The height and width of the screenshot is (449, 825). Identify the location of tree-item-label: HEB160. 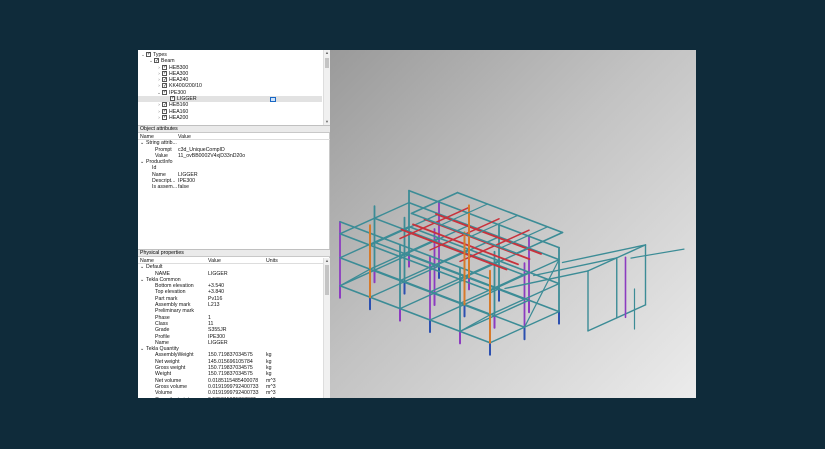
(179, 105).